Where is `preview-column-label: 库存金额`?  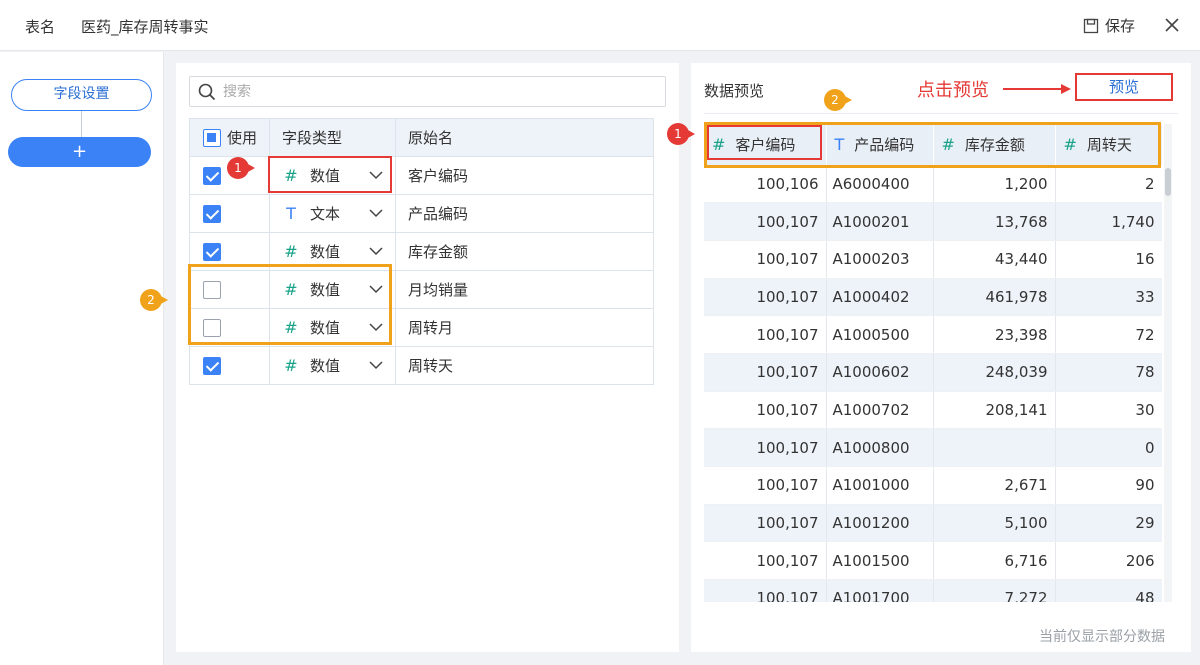 preview-column-label: 库存金额 is located at coordinates (994, 145).